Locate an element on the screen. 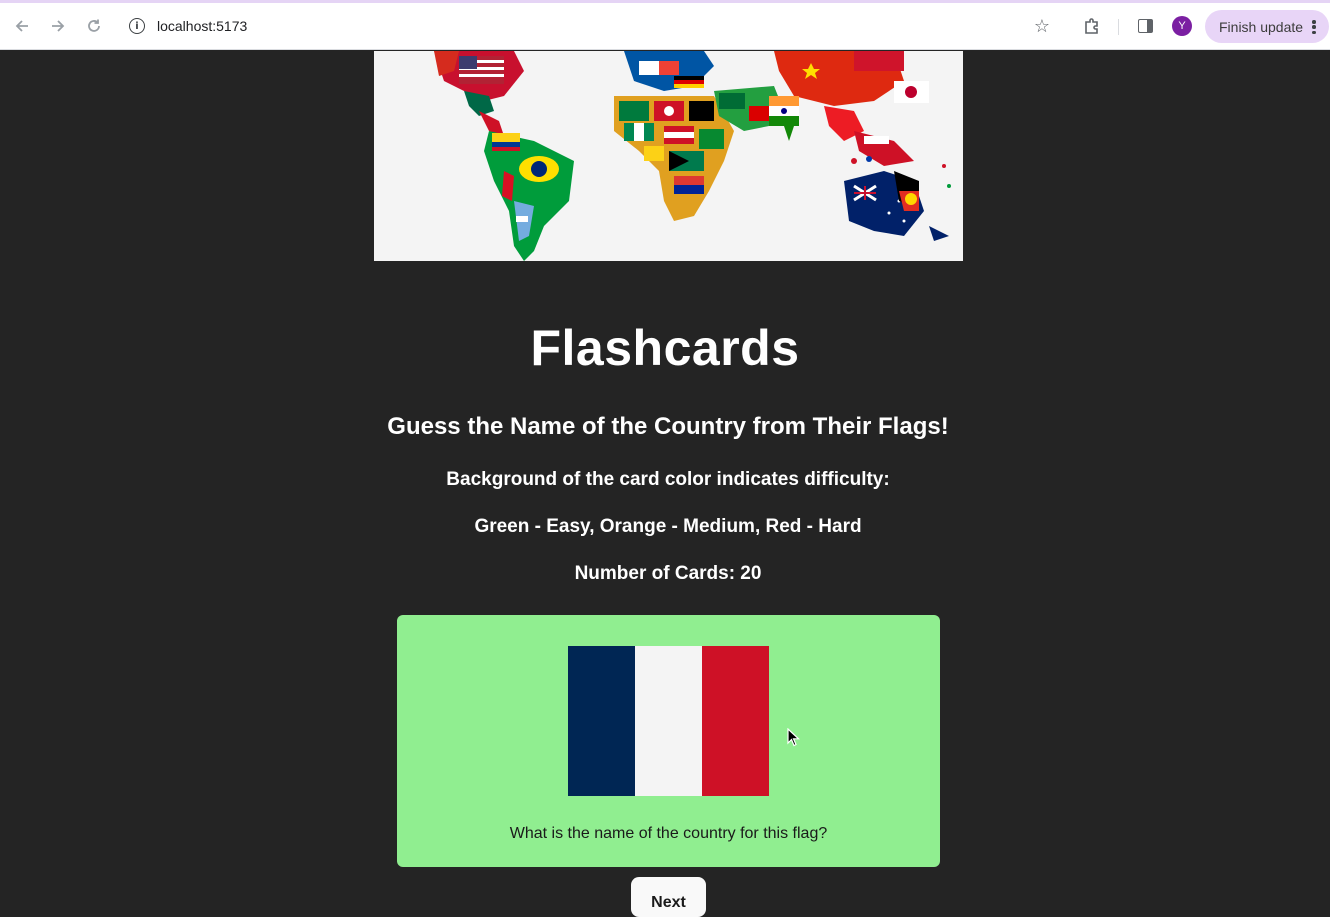  page-title: Flashcards is located at coordinates (665, 348).